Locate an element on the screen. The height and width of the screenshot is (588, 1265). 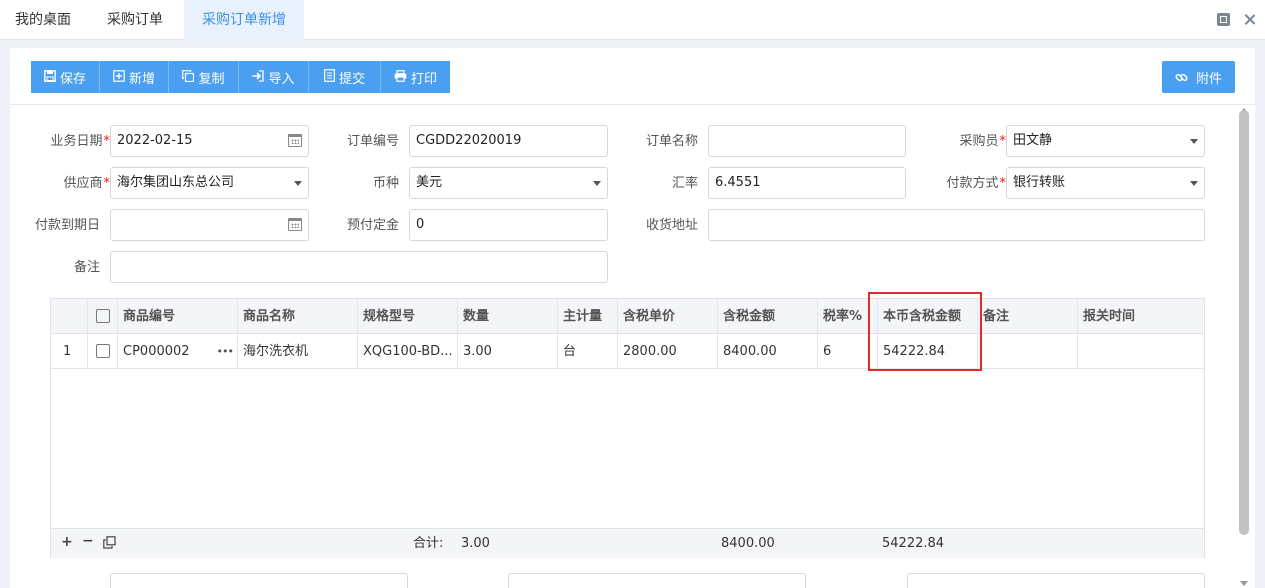
deposit-field: 0 is located at coordinates (508, 225).